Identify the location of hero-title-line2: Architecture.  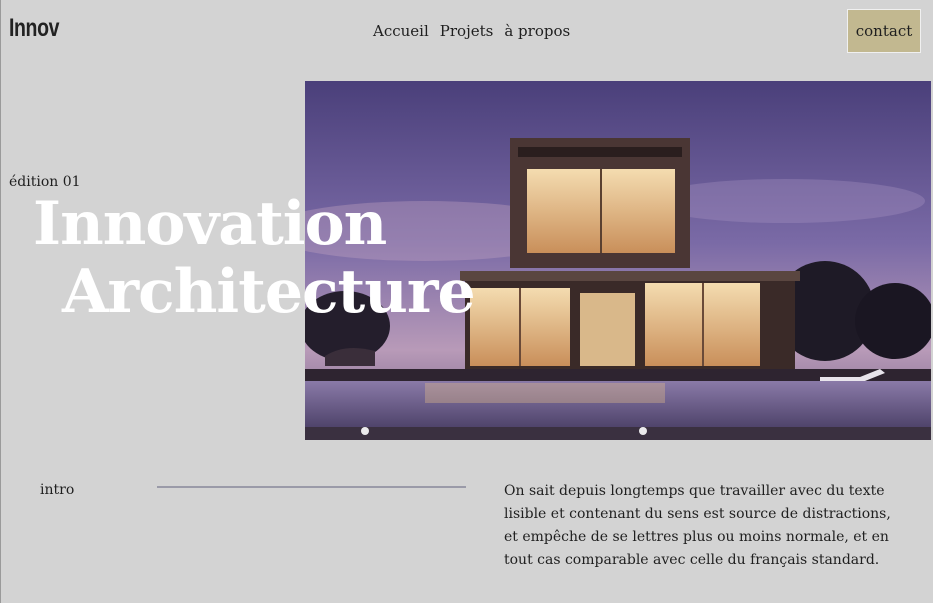
(269, 292).